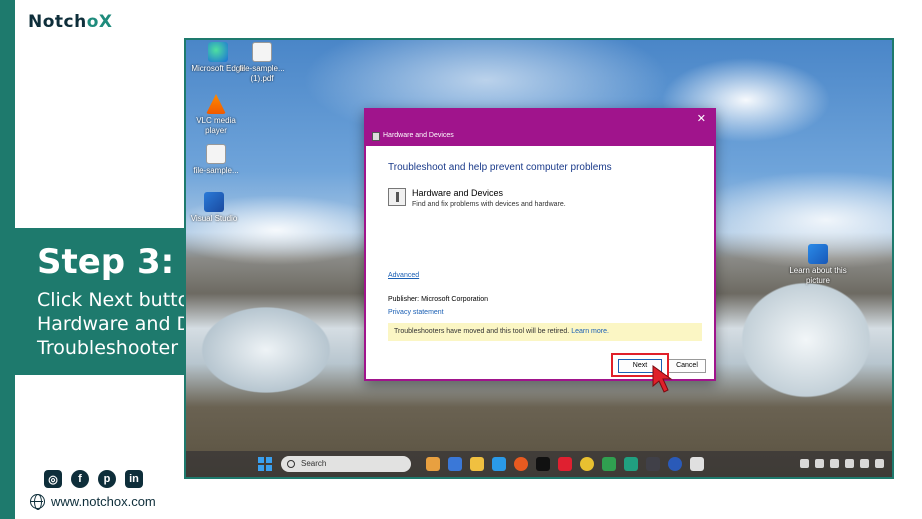 The image size is (922, 519). What do you see at coordinates (458, 193) in the screenshot?
I see `troubleshooter-item-title: Hardware and Devices` at bounding box center [458, 193].